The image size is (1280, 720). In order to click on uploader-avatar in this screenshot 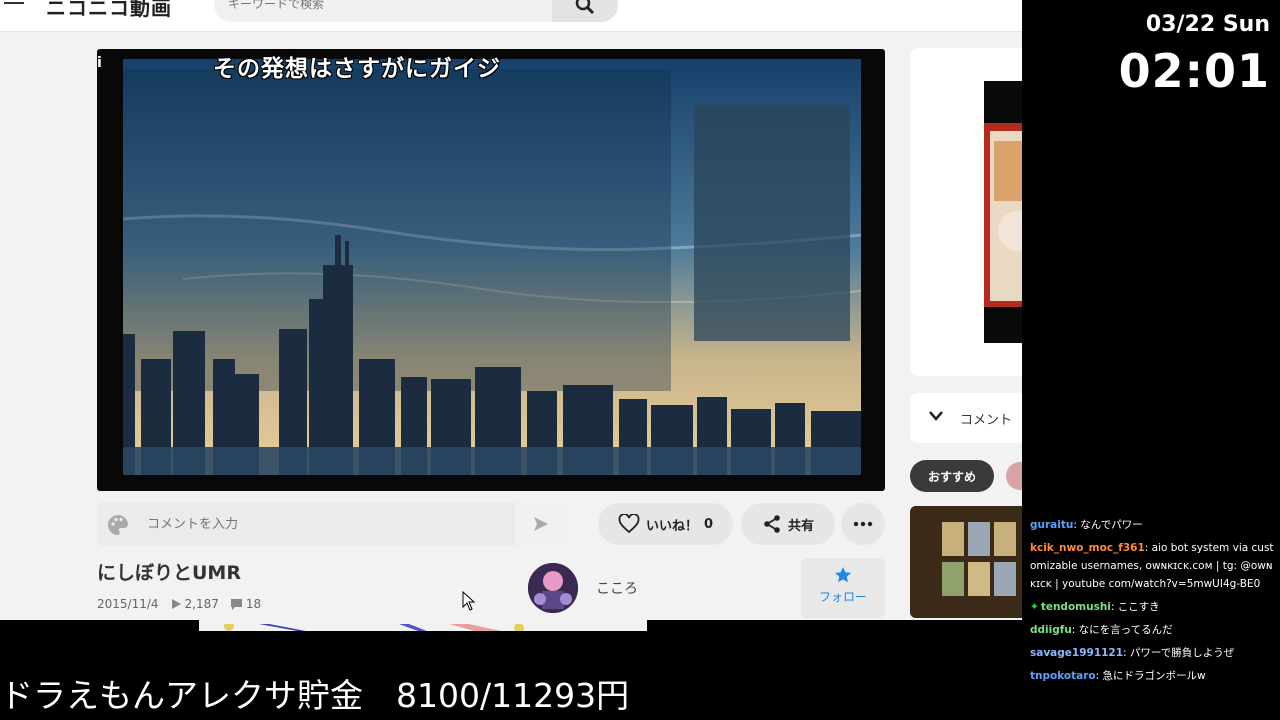, I will do `click(553, 588)`.